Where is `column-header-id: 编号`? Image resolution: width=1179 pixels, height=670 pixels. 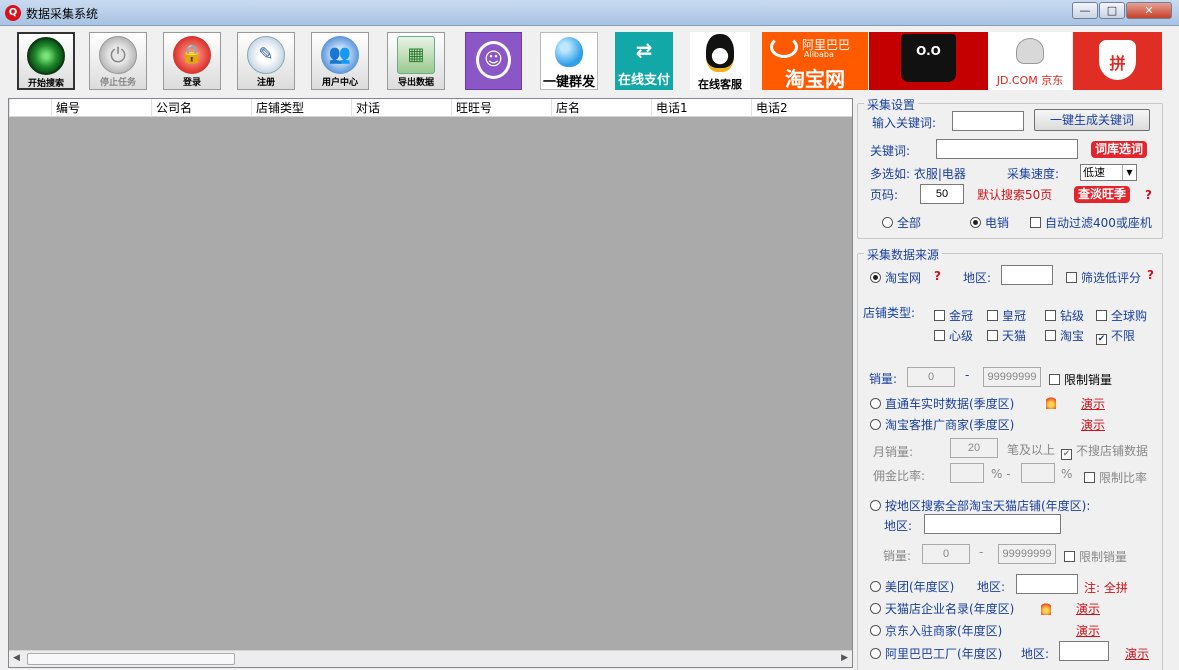 column-header-id: 编号 is located at coordinates (101, 108).